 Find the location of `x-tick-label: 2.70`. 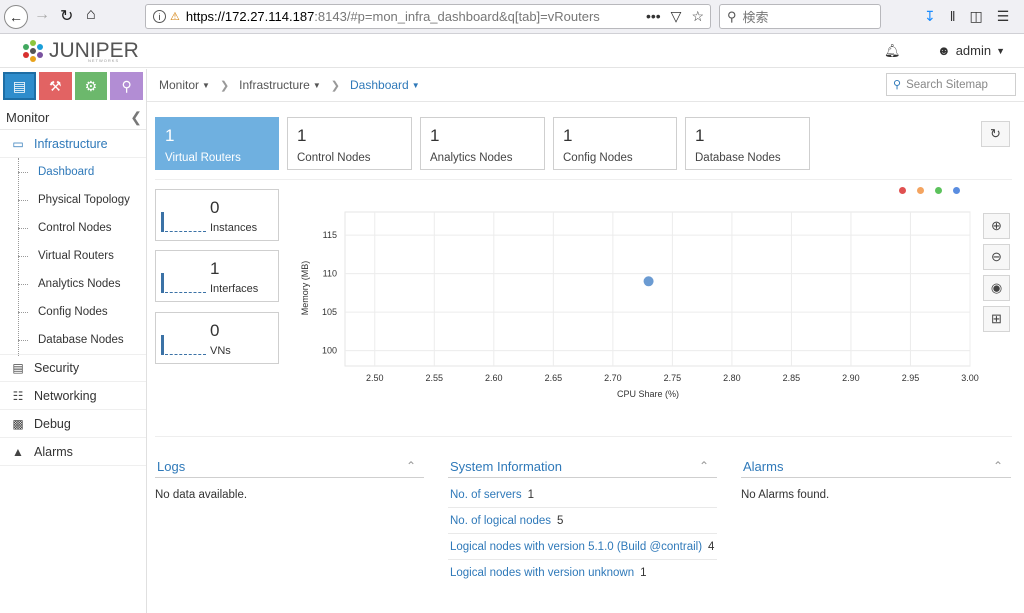

x-tick-label: 2.70 is located at coordinates (613, 378).